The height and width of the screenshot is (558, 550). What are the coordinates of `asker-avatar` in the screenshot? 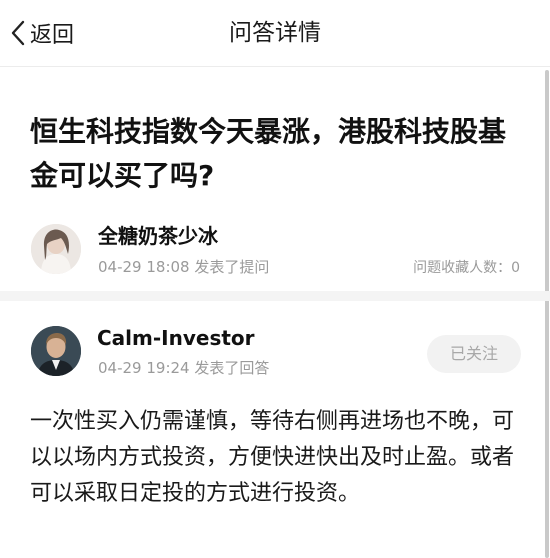 It's located at (56, 249).